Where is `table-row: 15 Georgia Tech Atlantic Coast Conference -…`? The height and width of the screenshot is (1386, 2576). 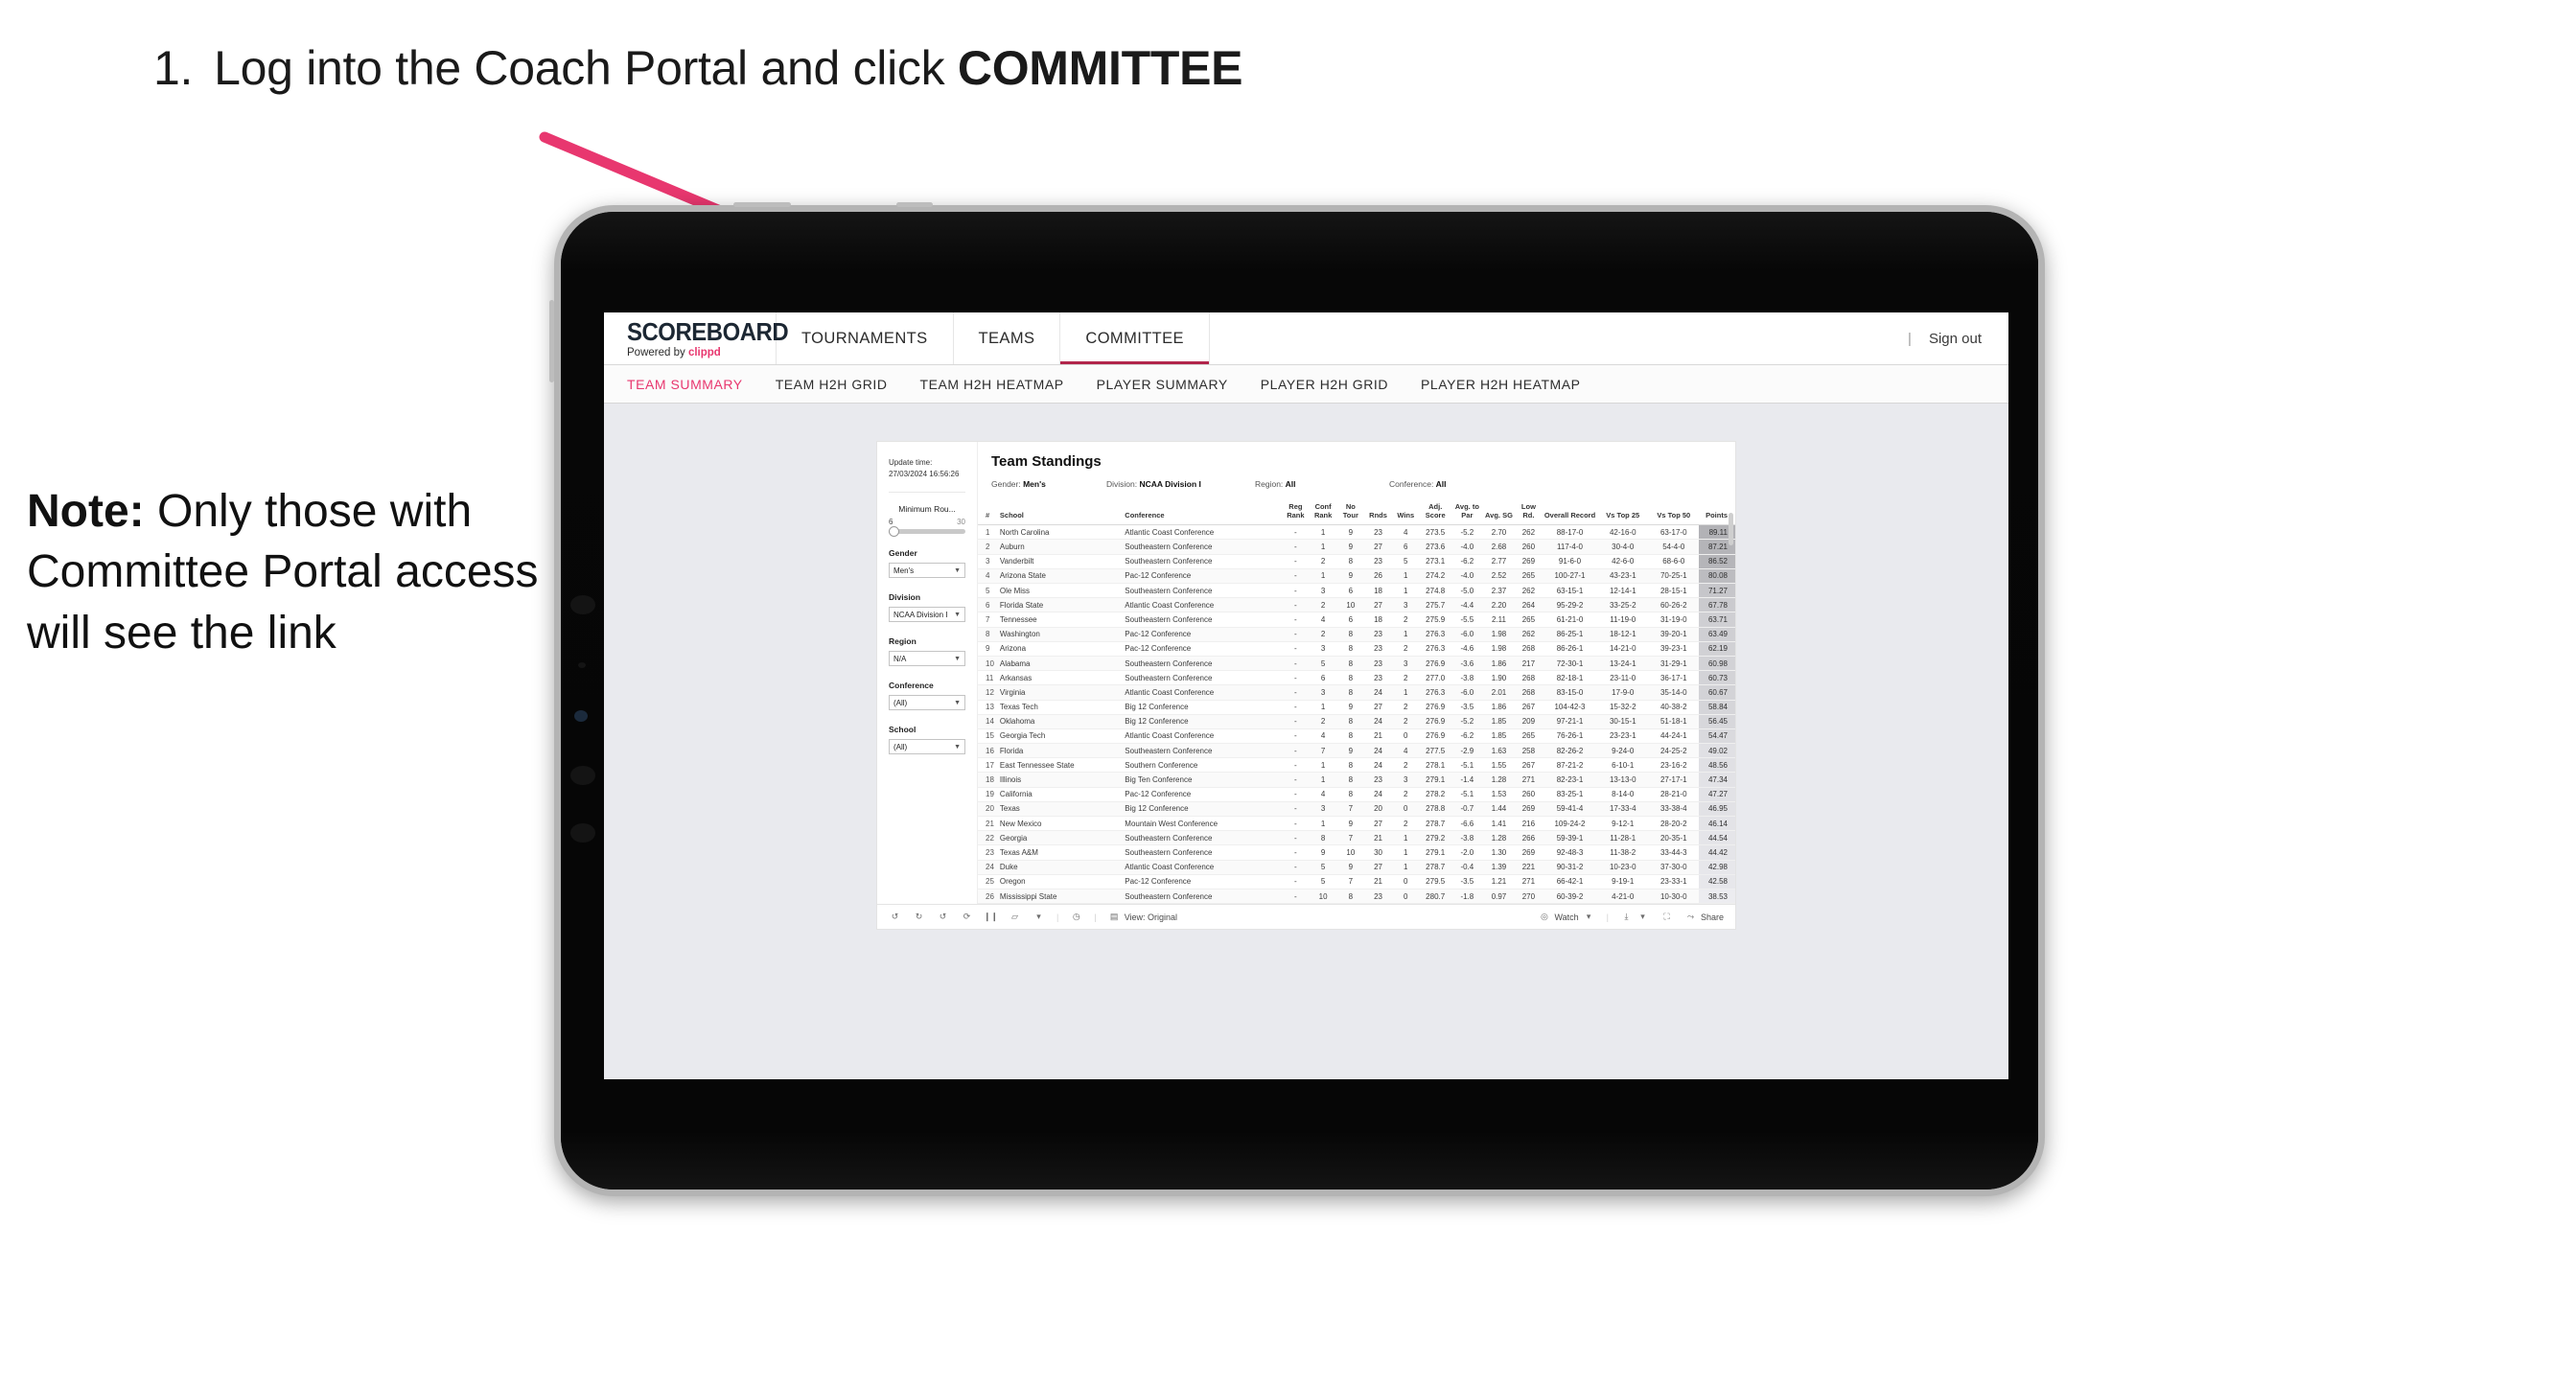
table-row: 15 Georgia Tech Atlantic Coast Conference -… is located at coordinates (1357, 737).